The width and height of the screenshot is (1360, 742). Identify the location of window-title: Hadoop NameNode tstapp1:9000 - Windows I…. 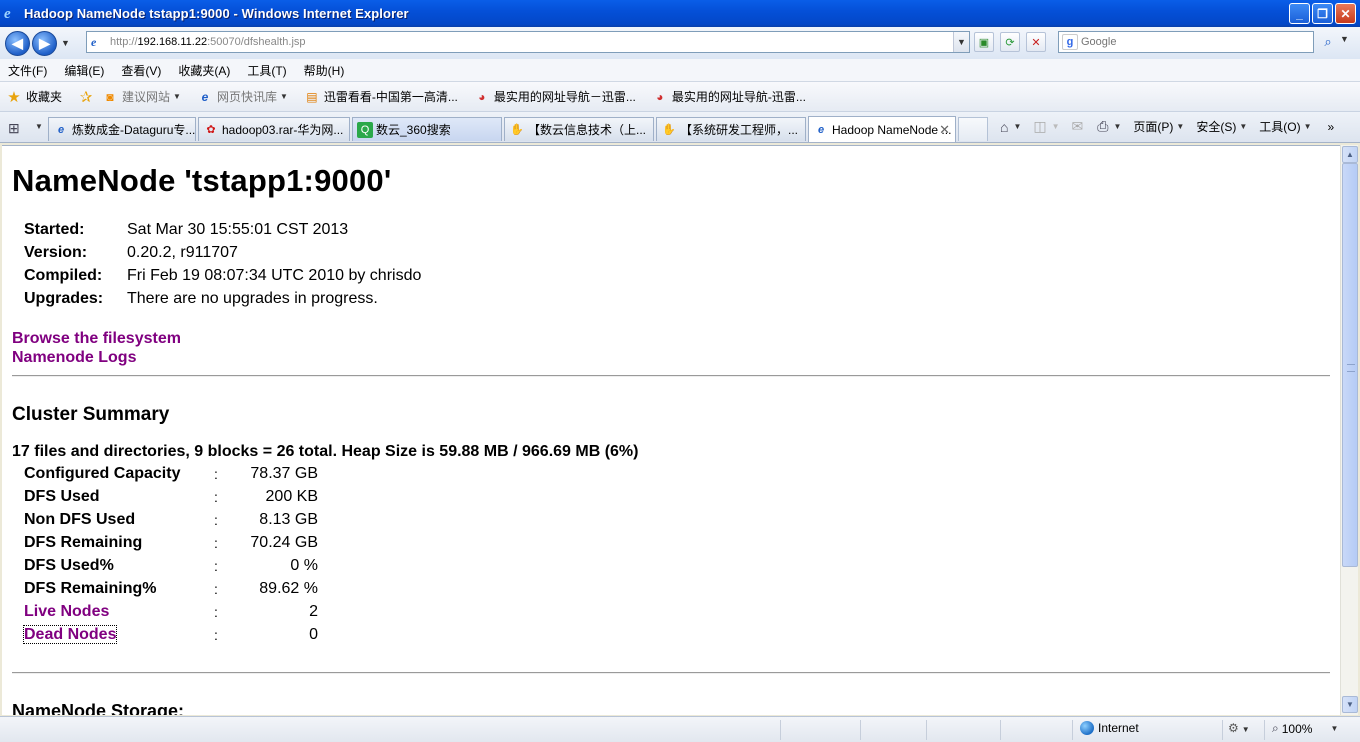
(216, 13).